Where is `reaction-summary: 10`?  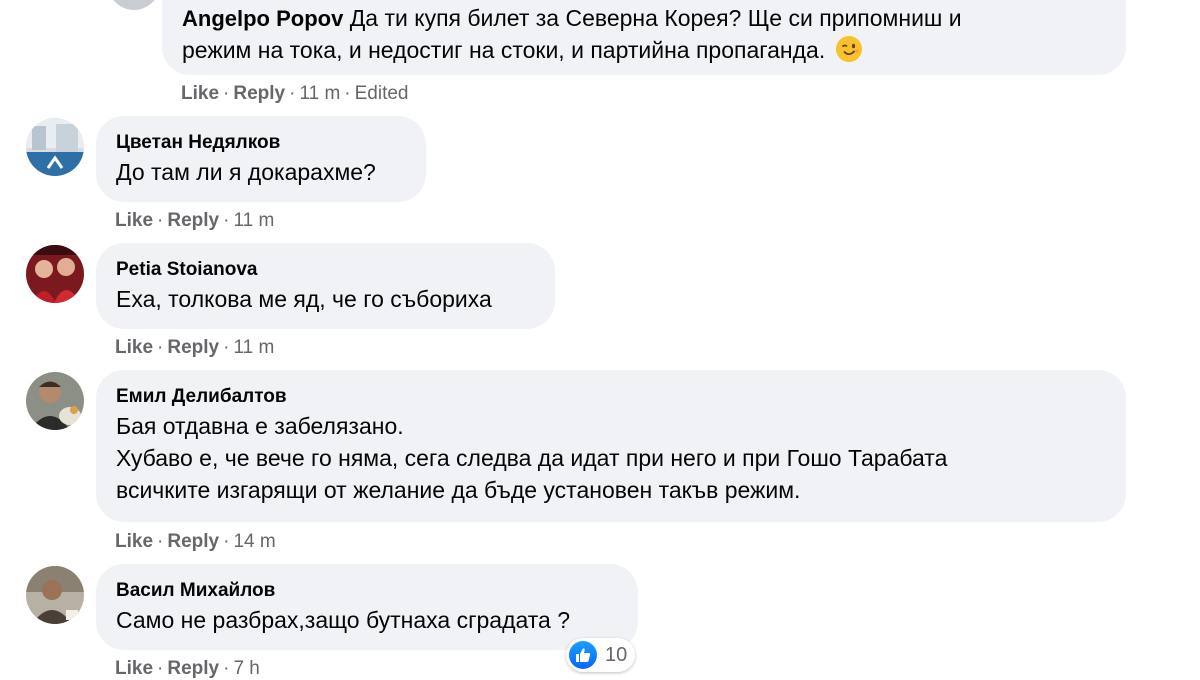 reaction-summary: 10 is located at coordinates (601, 655).